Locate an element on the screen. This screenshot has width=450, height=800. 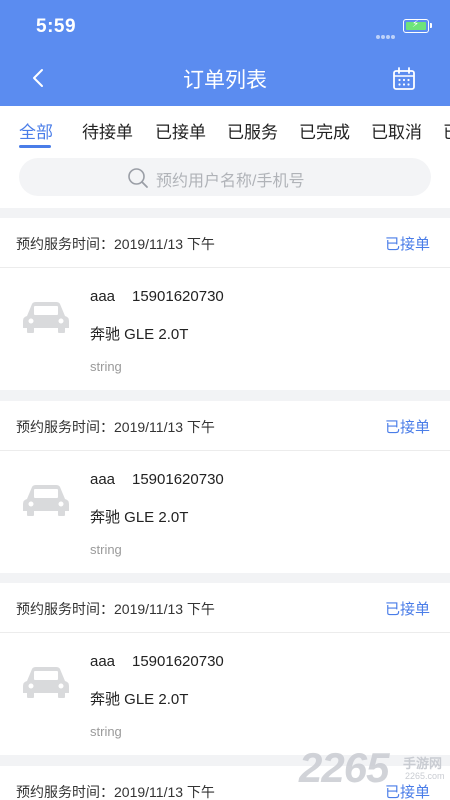
tab-completed: 已完成 is located at coordinates (324, 130).